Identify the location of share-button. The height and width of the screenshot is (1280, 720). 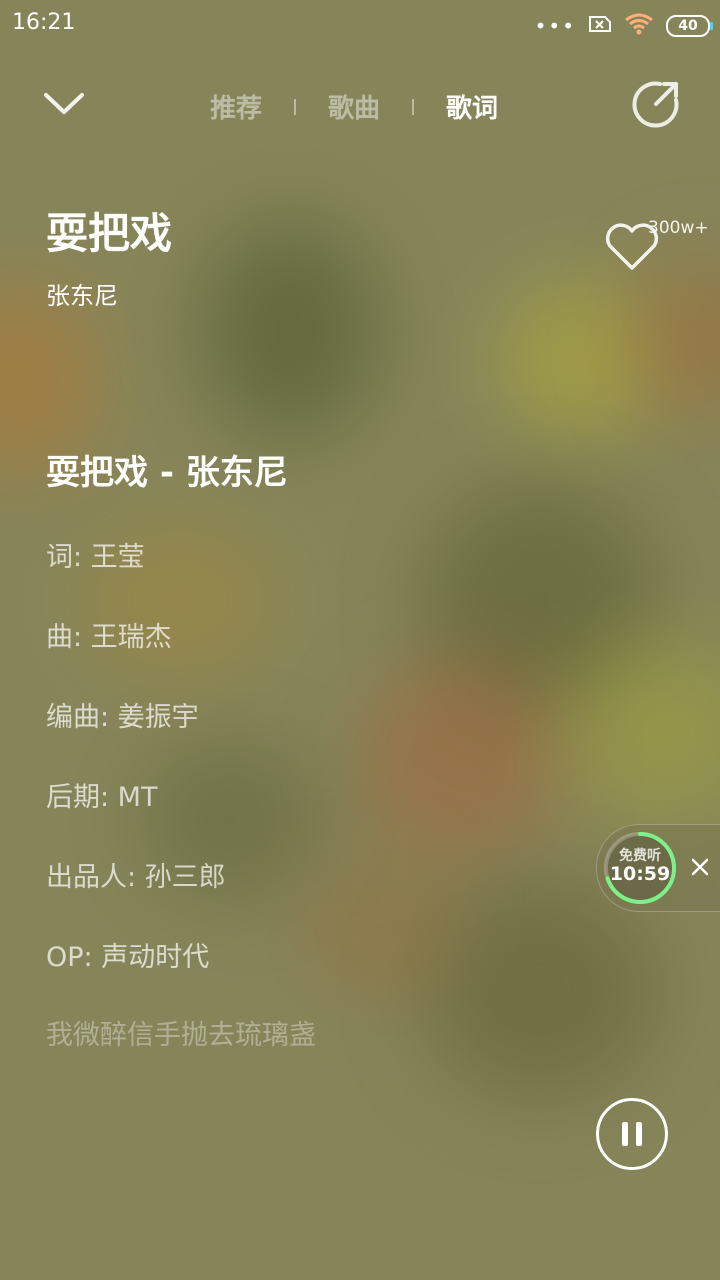
(656, 104).